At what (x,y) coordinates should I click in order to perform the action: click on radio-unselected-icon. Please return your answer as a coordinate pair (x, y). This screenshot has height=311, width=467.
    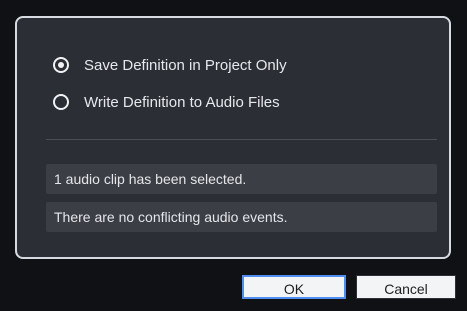
    Looking at the image, I should click on (61, 102).